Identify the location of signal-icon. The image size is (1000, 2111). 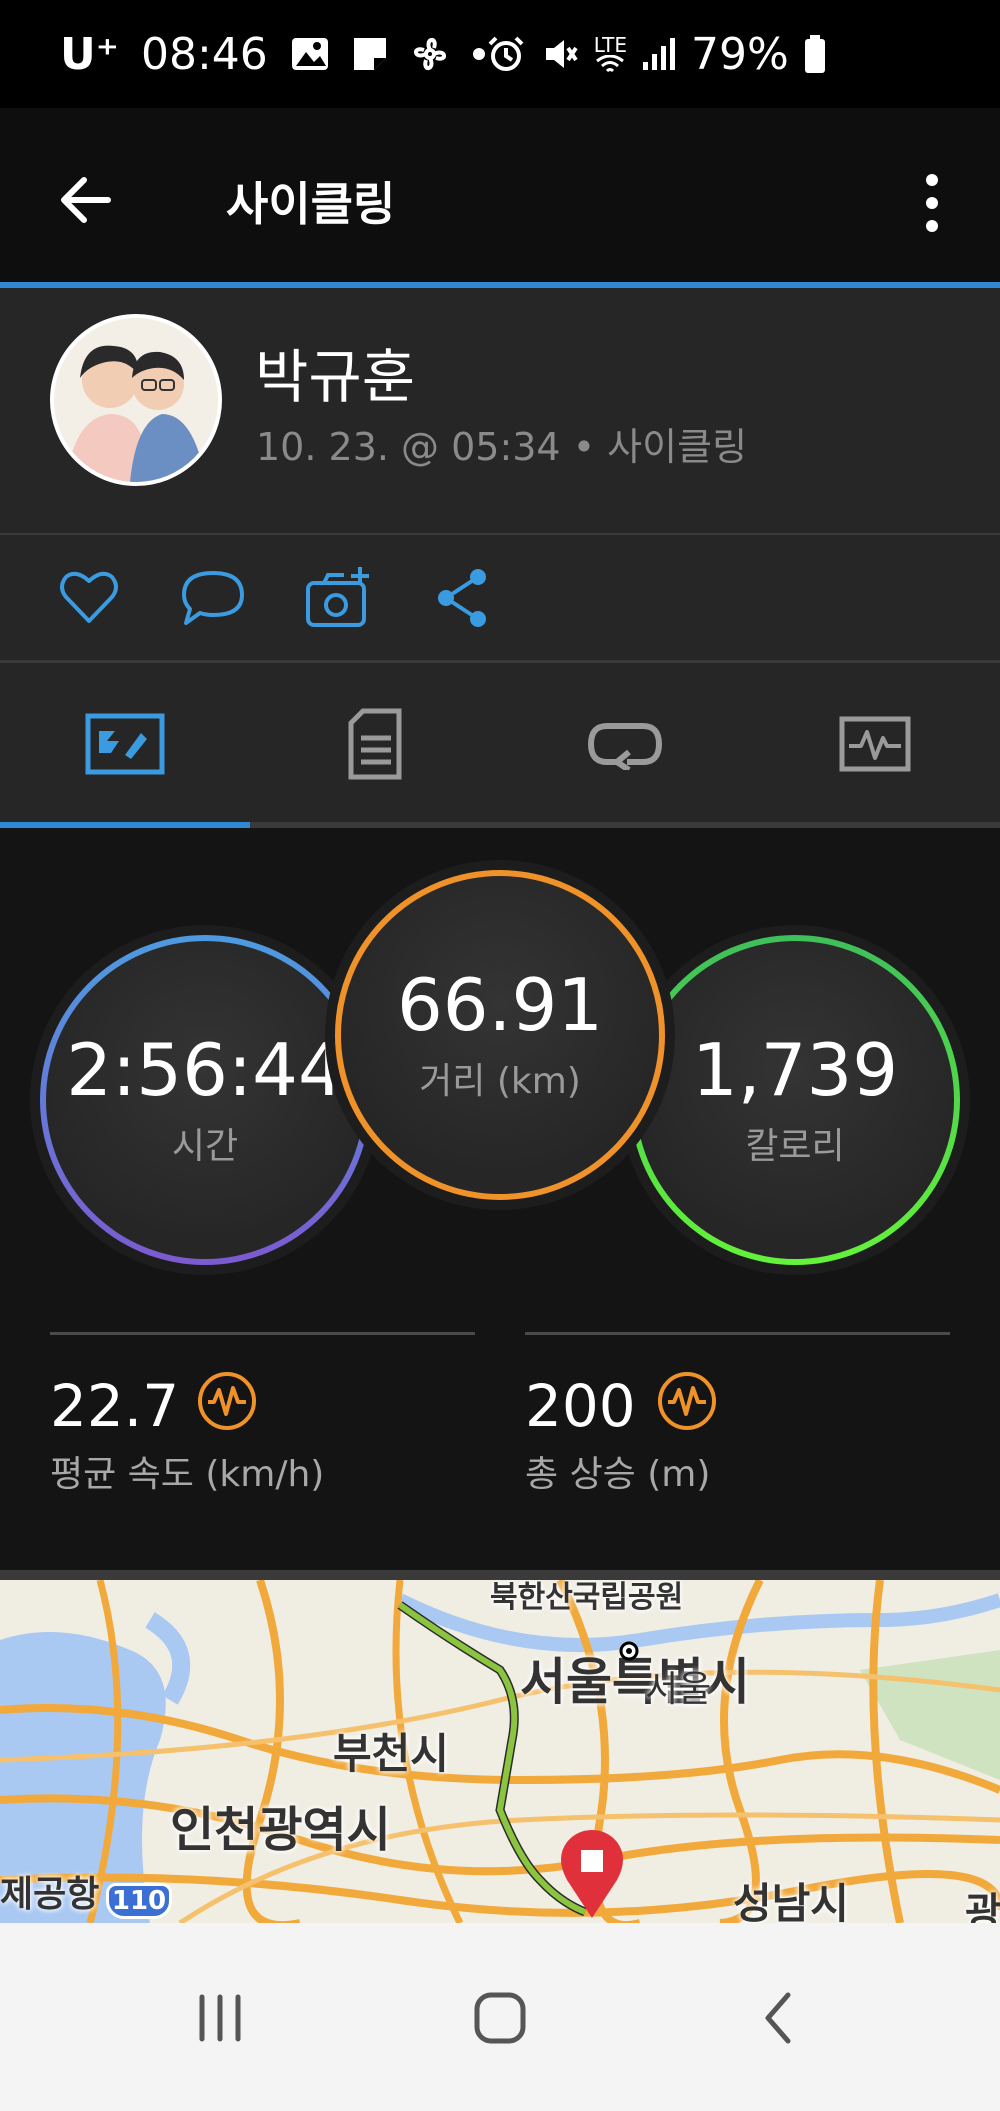
(659, 54).